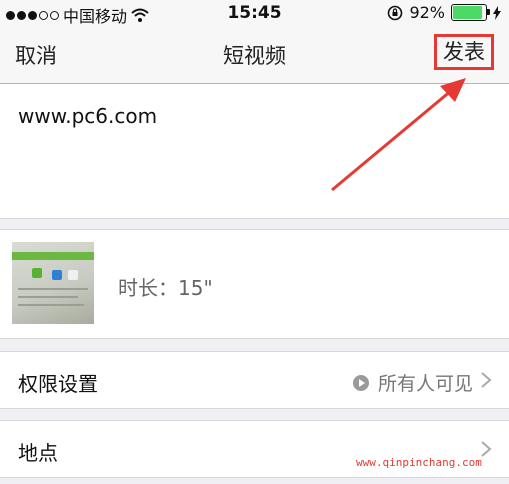 The height and width of the screenshot is (484, 509). I want to click on status-right: 92%, so click(444, 12).